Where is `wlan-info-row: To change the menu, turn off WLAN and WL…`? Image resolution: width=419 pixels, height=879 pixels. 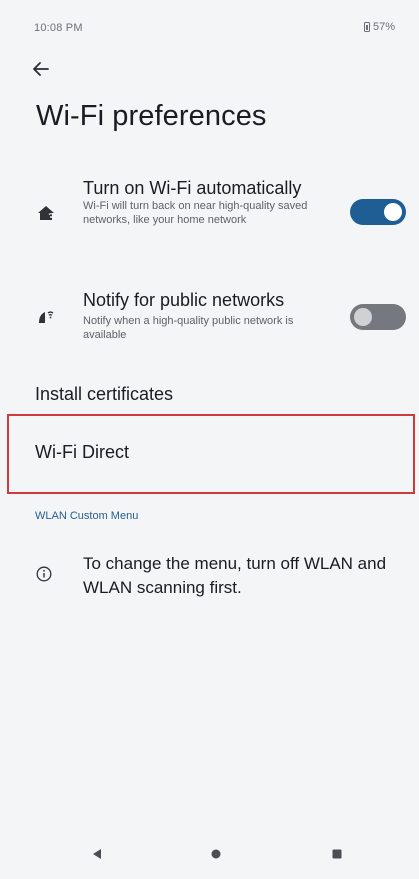
wlan-info-row: To change the menu, turn off WLAN and WL… is located at coordinates (209, 578).